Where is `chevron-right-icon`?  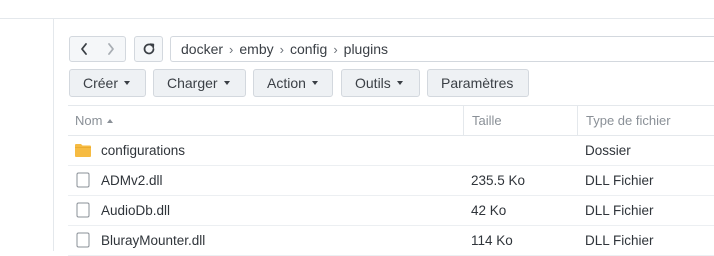
chevron-right-icon is located at coordinates (111, 49).